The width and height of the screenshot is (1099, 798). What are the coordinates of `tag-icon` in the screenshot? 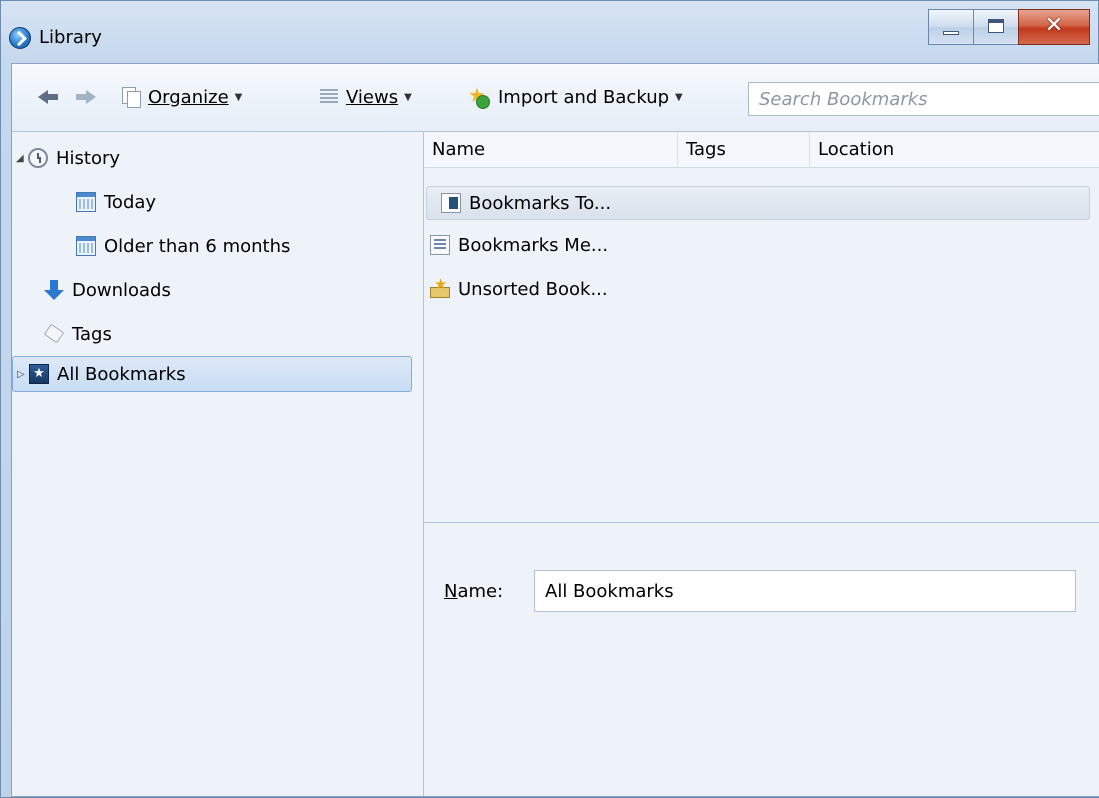 It's located at (54, 334).